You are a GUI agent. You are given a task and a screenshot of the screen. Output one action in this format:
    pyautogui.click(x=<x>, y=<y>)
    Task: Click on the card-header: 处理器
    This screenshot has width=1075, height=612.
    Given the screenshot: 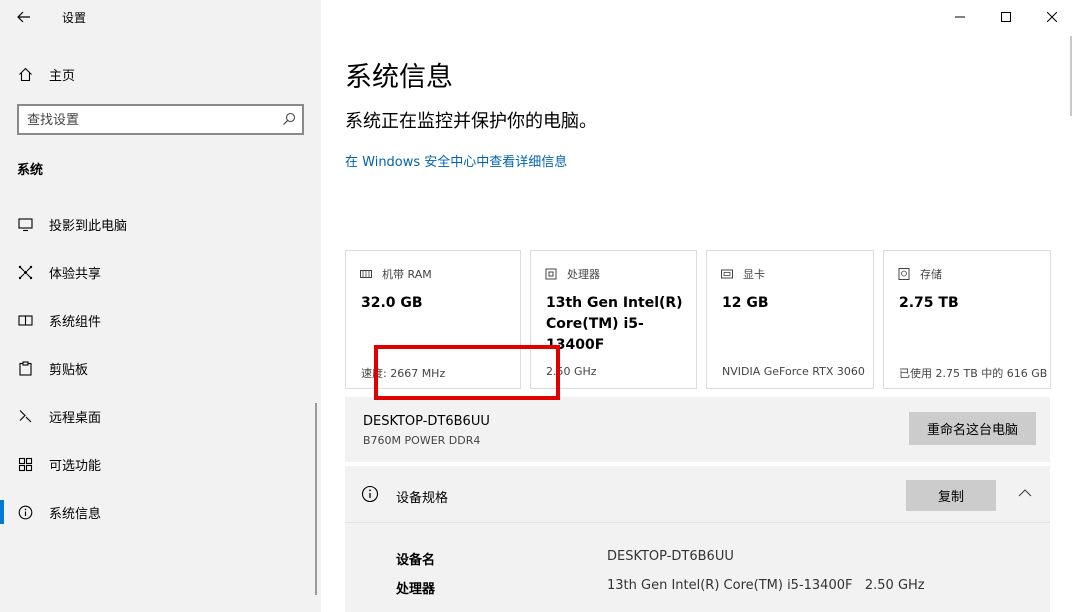 What is the action you would take?
    pyautogui.click(x=572, y=274)
    